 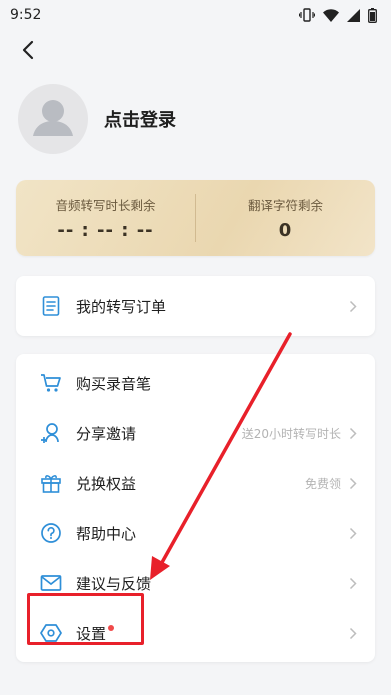 I want to click on vibrate-icon, so click(x=307, y=15).